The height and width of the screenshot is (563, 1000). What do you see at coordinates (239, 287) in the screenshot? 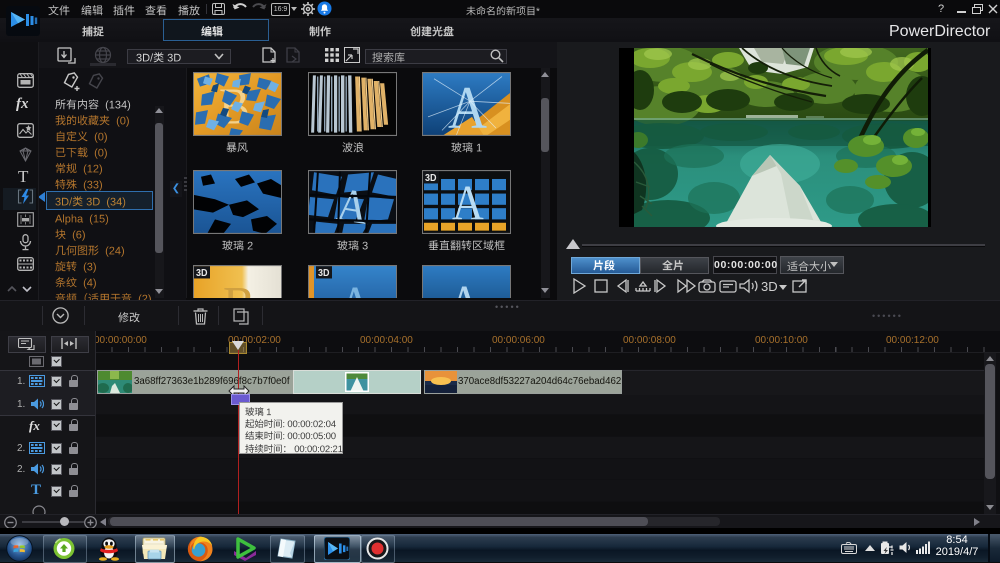
I see `svg-text: B` at bounding box center [239, 287].